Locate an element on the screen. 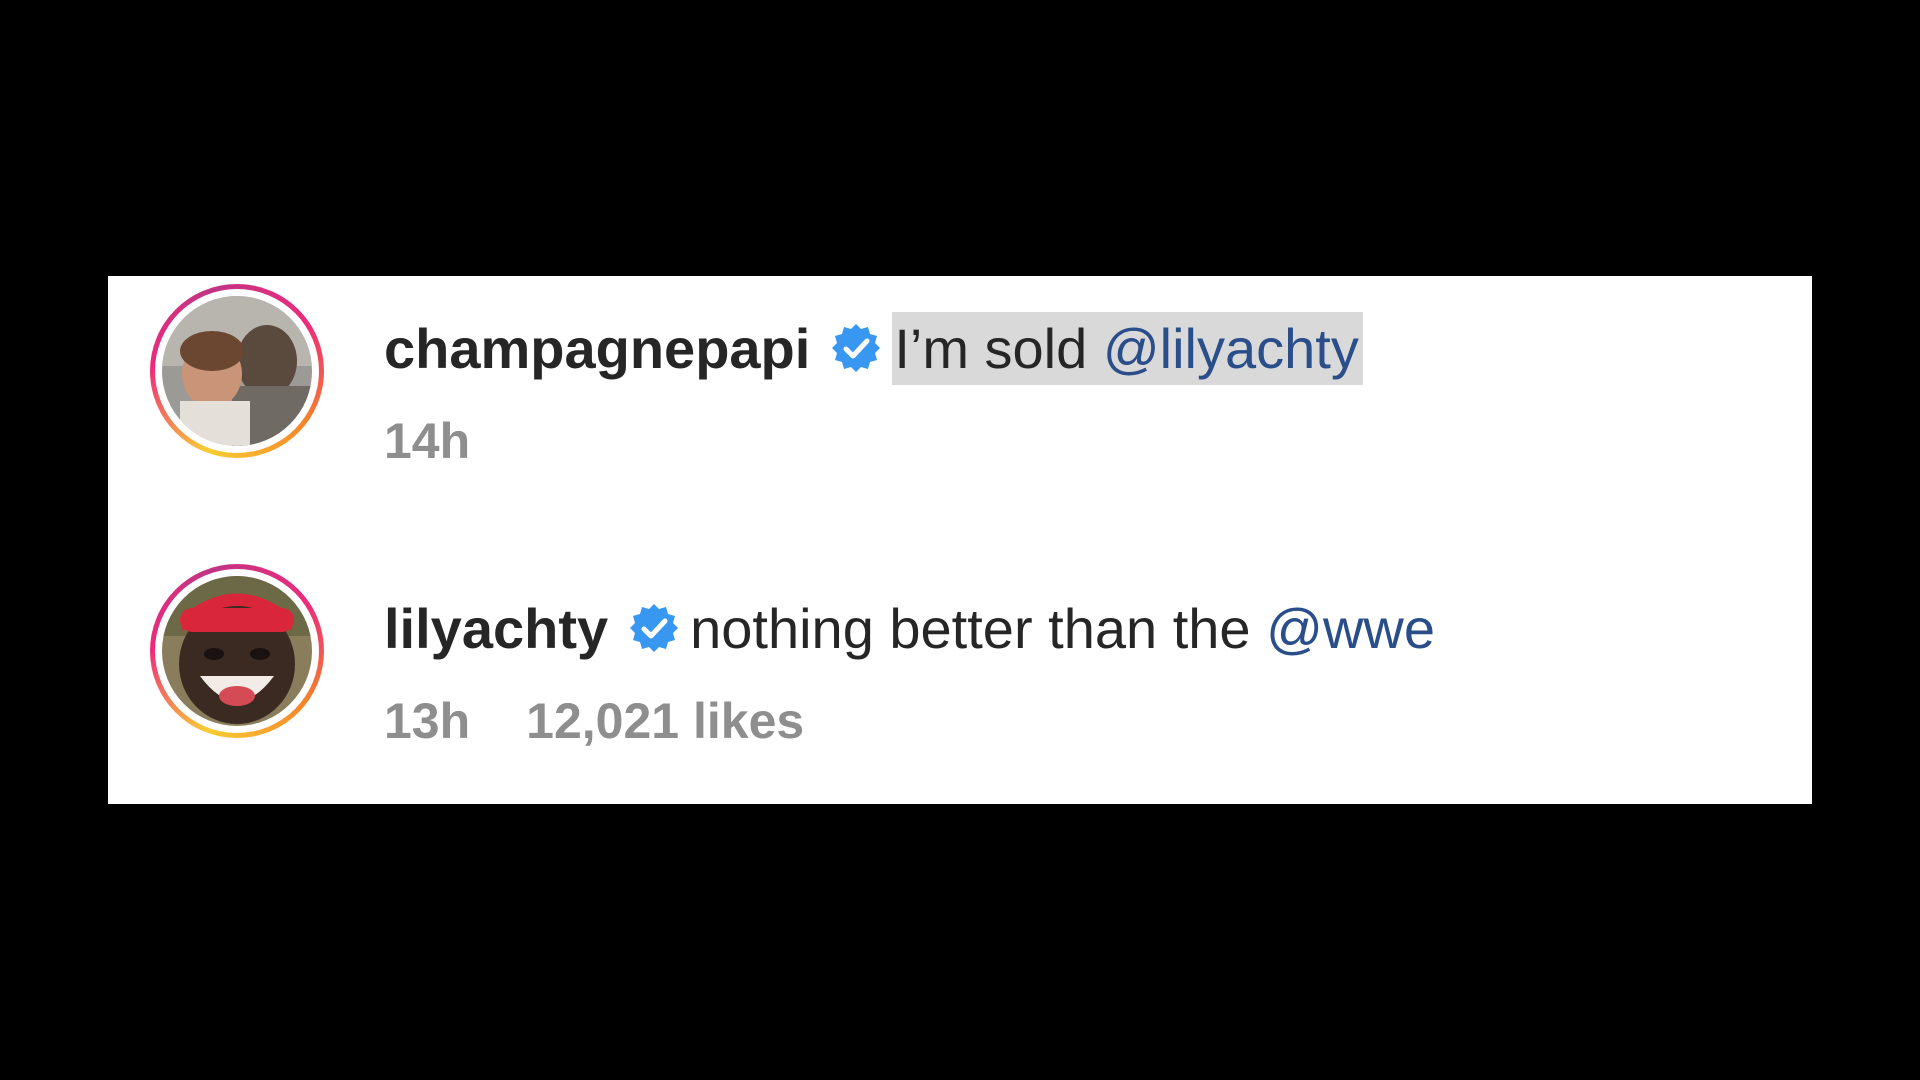  comment-text: nothing better than the is located at coordinates (970, 628).